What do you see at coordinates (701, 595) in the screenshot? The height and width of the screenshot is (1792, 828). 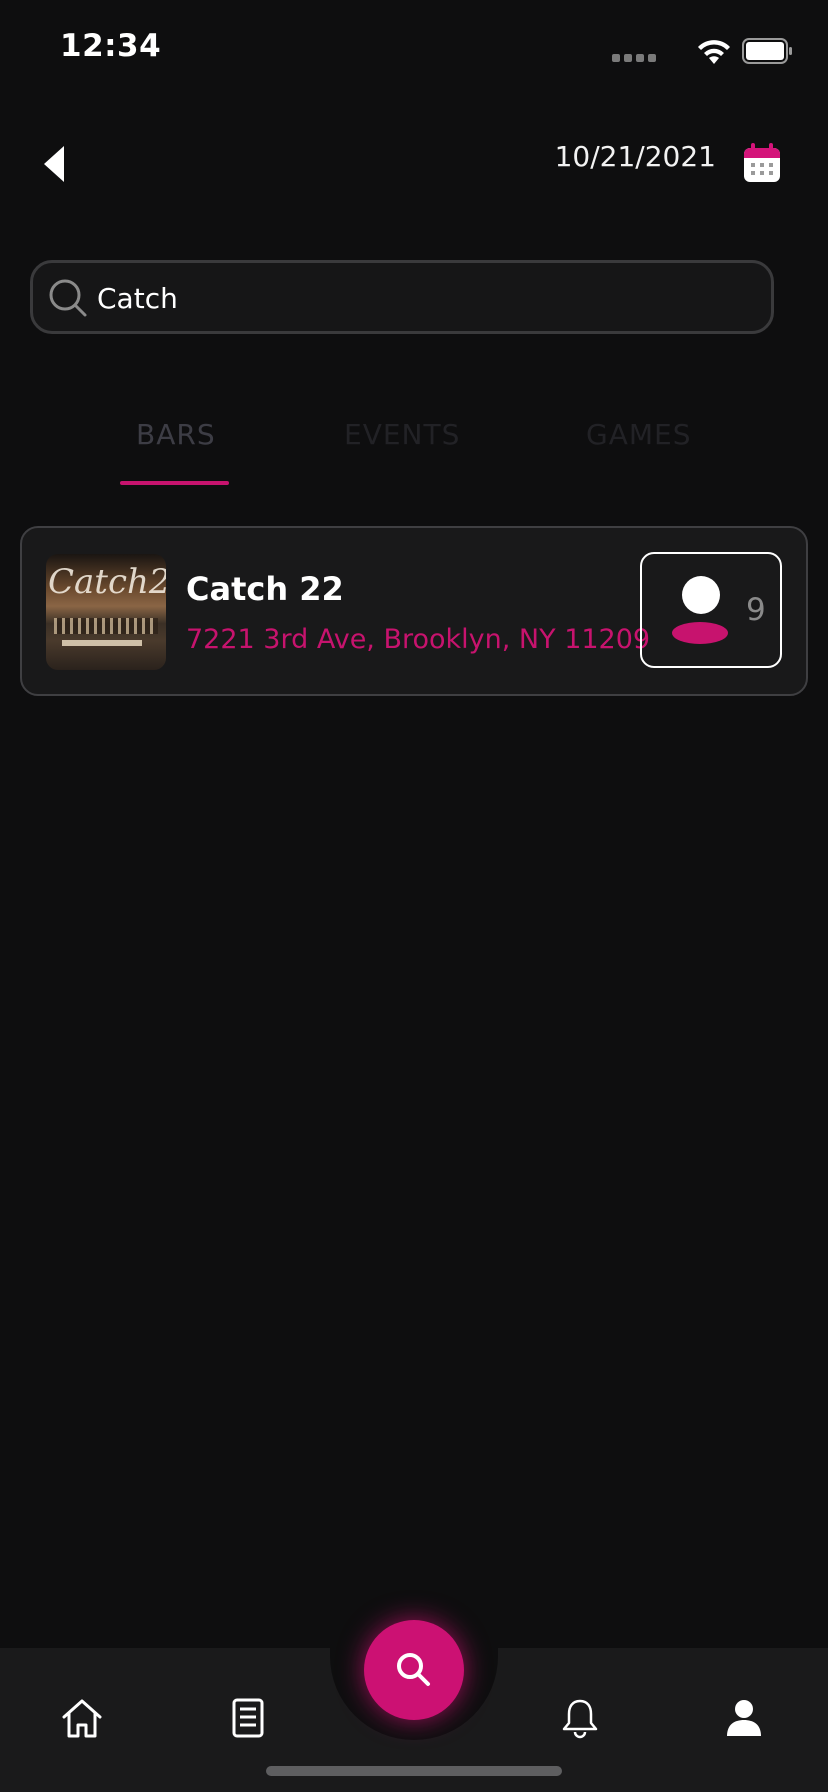 I see `person-icon` at bounding box center [701, 595].